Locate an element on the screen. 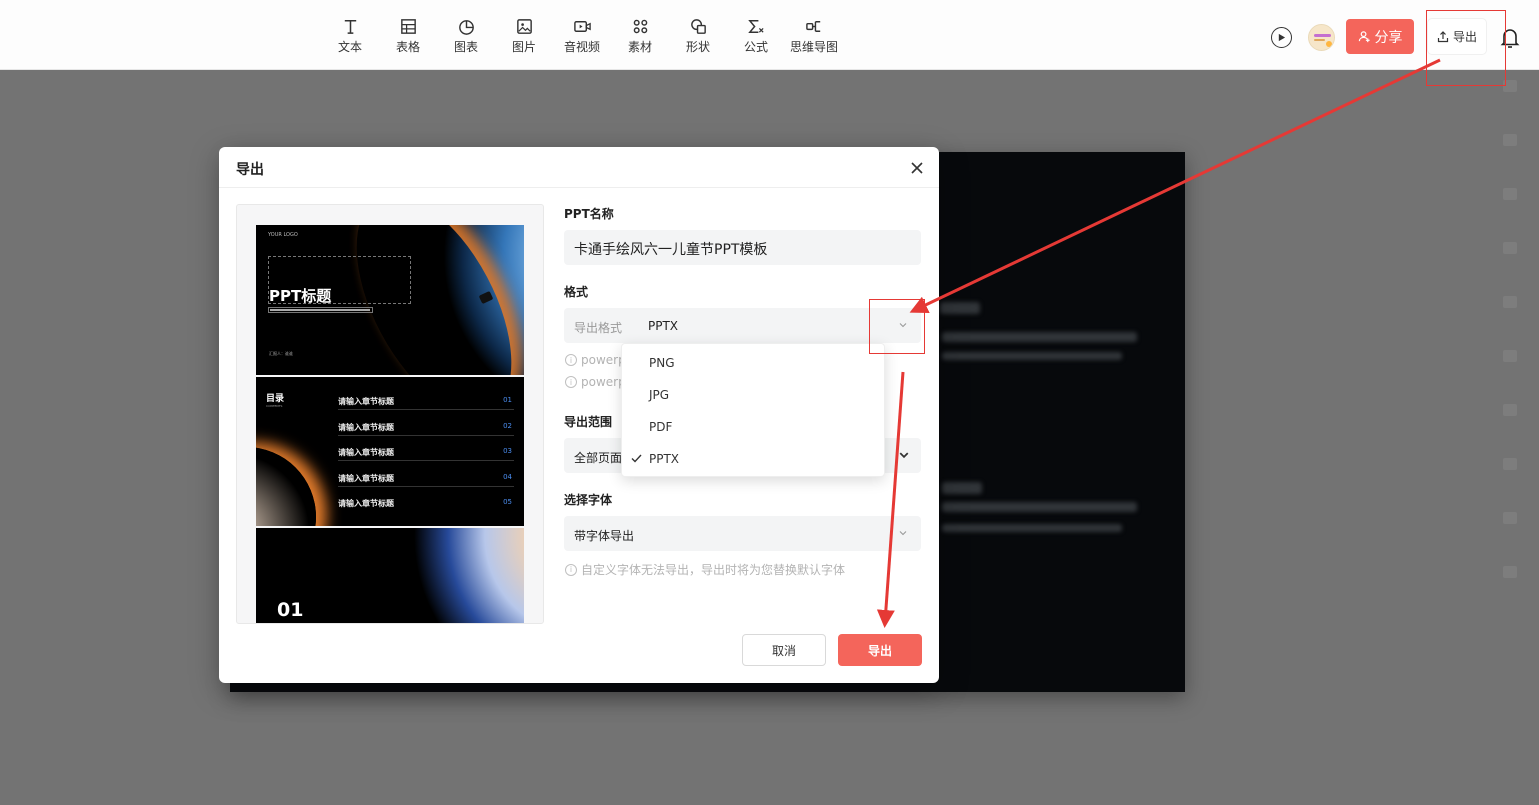 This screenshot has height=805, width=1539. tool-formula: 公式 is located at coordinates (756, 35).